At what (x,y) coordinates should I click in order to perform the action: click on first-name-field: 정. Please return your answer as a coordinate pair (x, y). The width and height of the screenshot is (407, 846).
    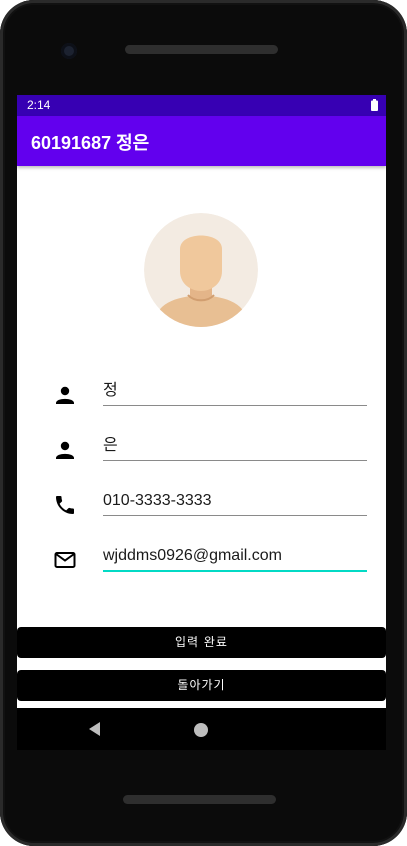
    Looking at the image, I should click on (235, 391).